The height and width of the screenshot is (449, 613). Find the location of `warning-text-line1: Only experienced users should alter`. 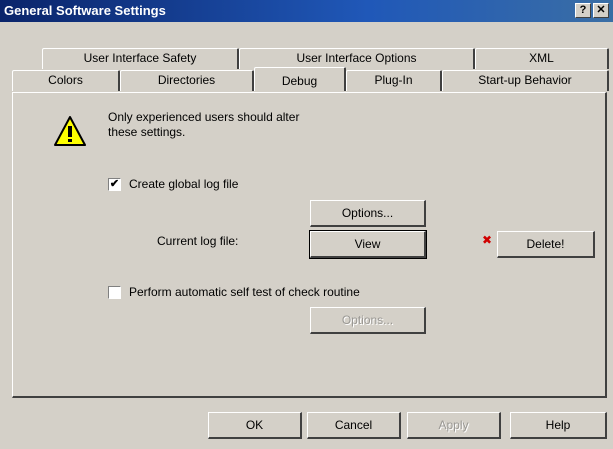

warning-text-line1: Only experienced users should alter is located at coordinates (204, 117).